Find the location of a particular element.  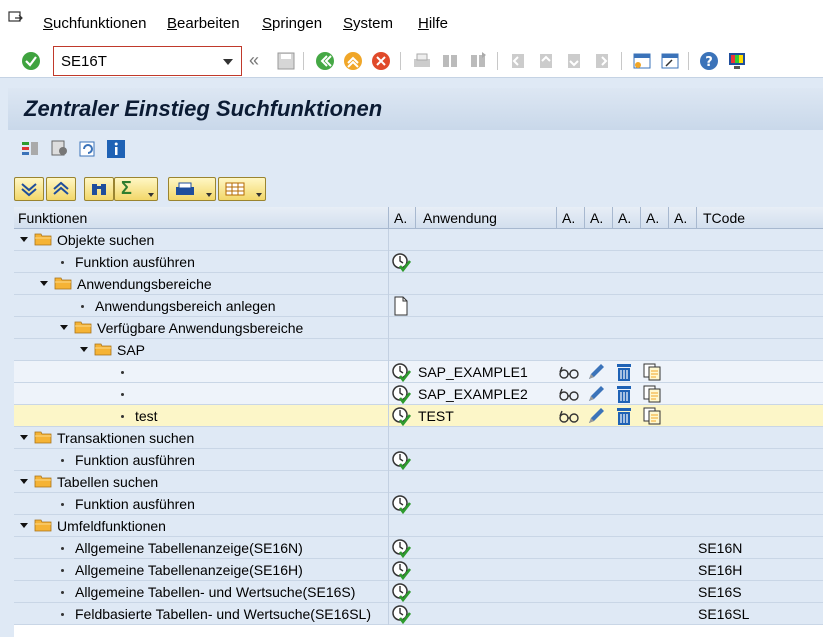

tree-folder-row: Verfügbare Anwendungsbereiche is located at coordinates (418, 328).